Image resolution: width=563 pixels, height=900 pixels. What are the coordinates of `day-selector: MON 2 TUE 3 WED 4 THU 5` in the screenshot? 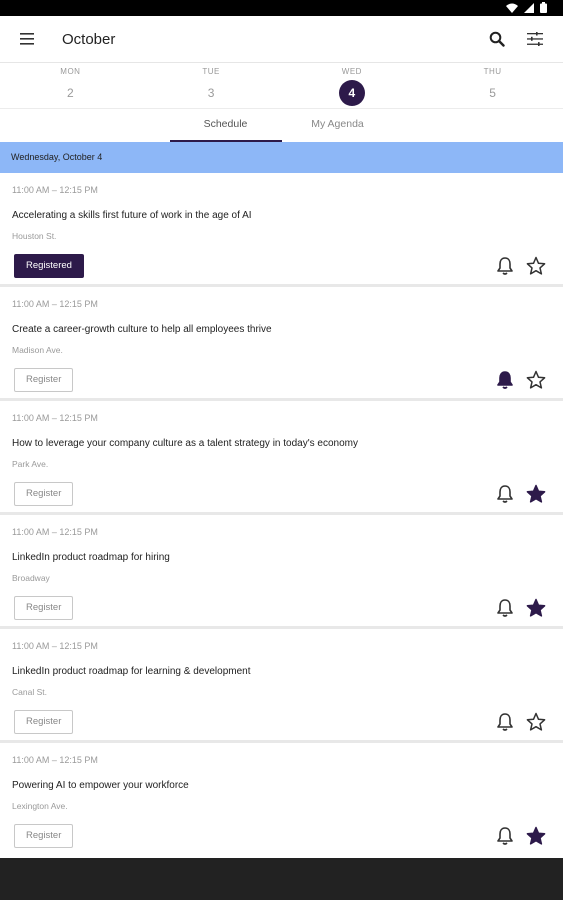 It's located at (281, 86).